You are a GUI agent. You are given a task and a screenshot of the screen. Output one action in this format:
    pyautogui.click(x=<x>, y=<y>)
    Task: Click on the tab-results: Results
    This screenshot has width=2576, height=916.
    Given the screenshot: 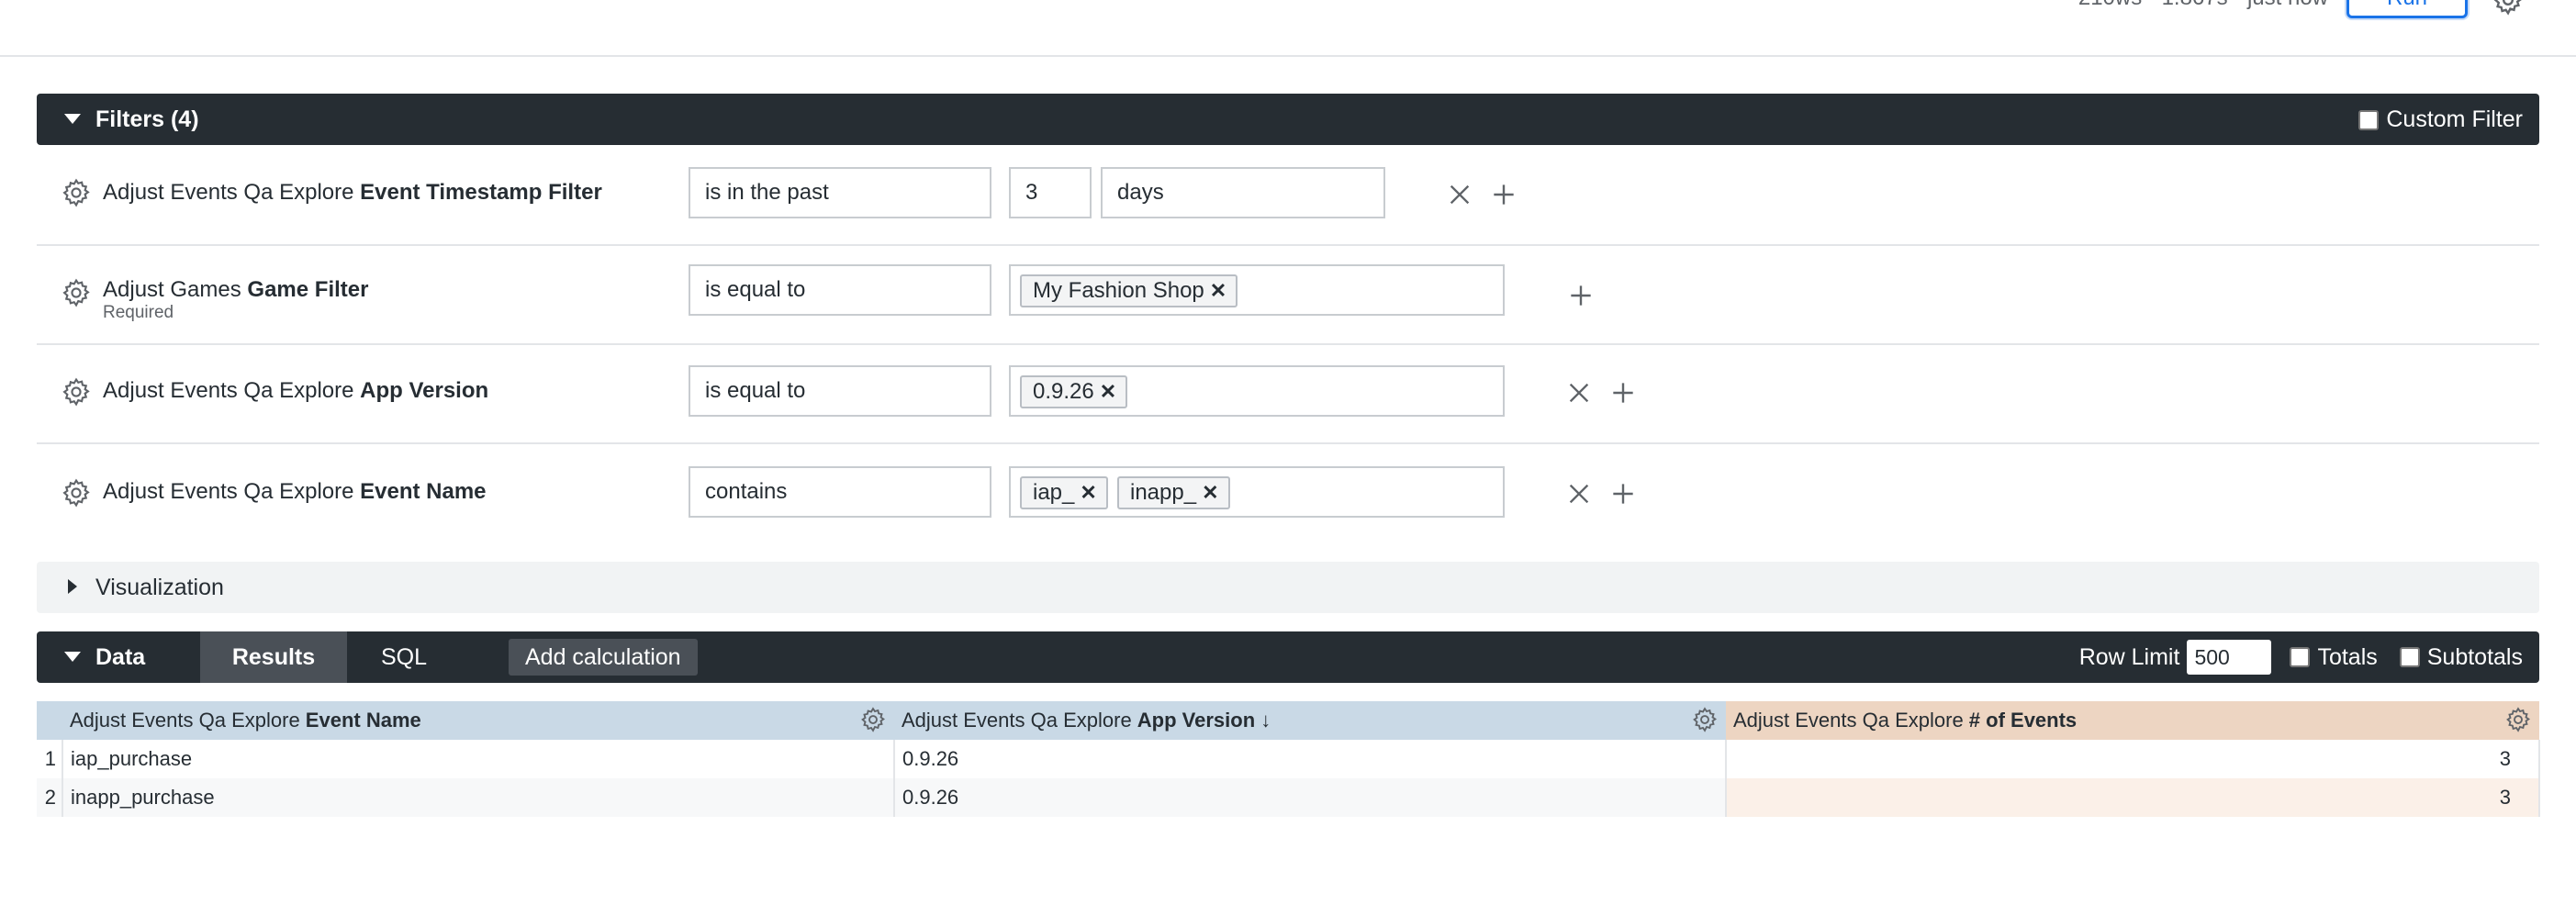 What is the action you would take?
    pyautogui.click(x=273, y=657)
    